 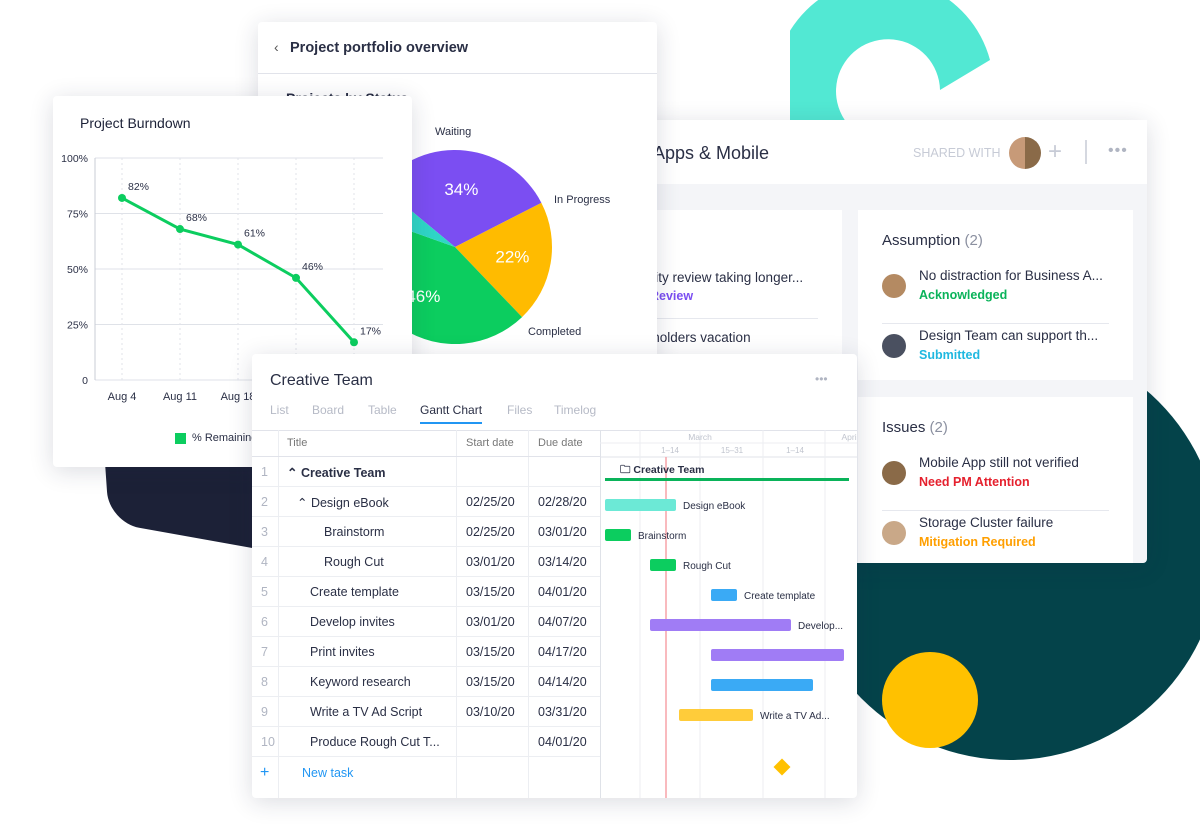 What do you see at coordinates (342, 652) in the screenshot?
I see `task-title: Print invites` at bounding box center [342, 652].